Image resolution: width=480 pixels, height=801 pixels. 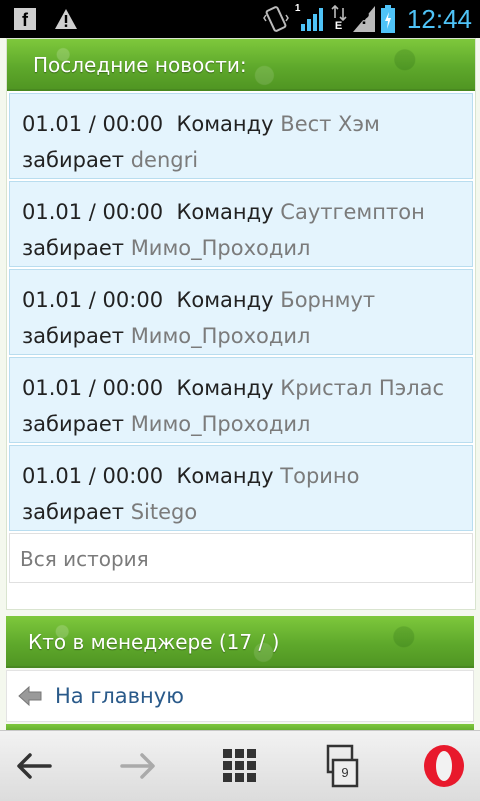 I want to click on battery-icon, so click(x=387, y=19).